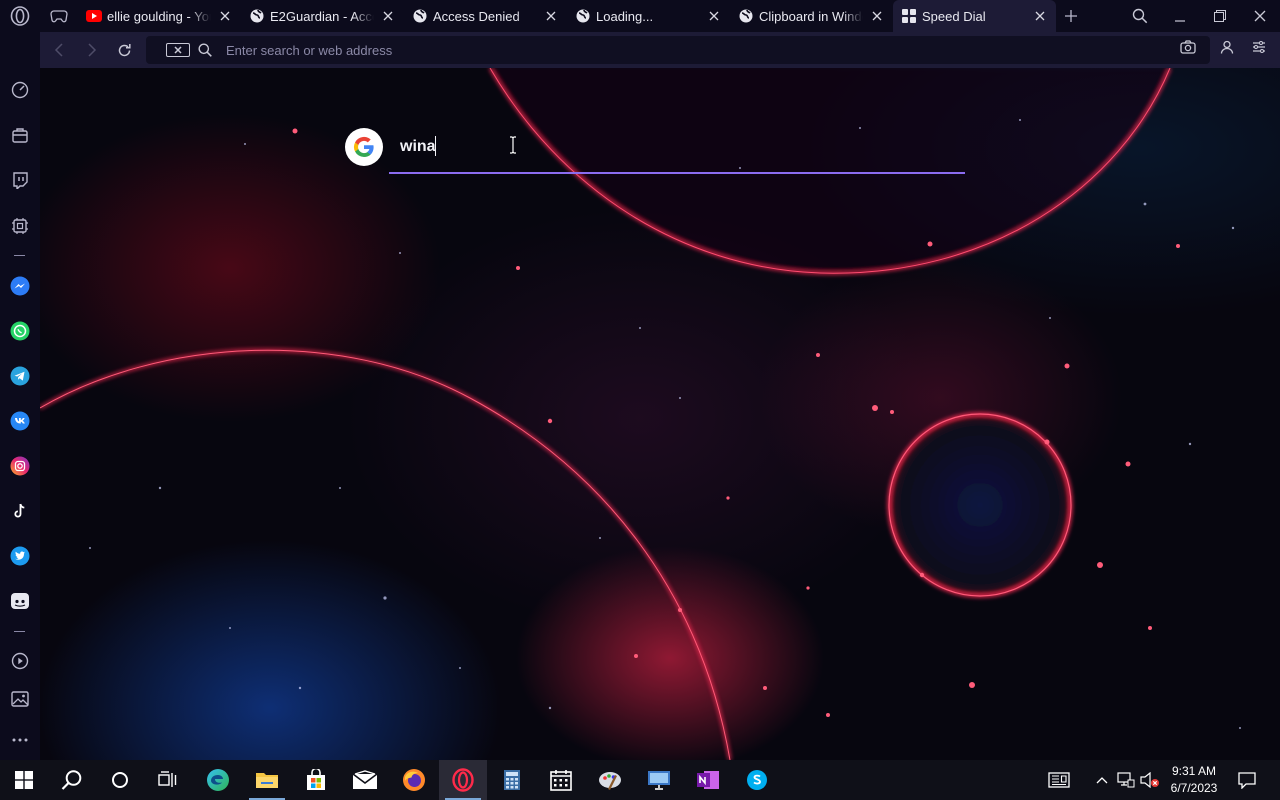  What do you see at coordinates (24, 780) in the screenshot?
I see `start-button` at bounding box center [24, 780].